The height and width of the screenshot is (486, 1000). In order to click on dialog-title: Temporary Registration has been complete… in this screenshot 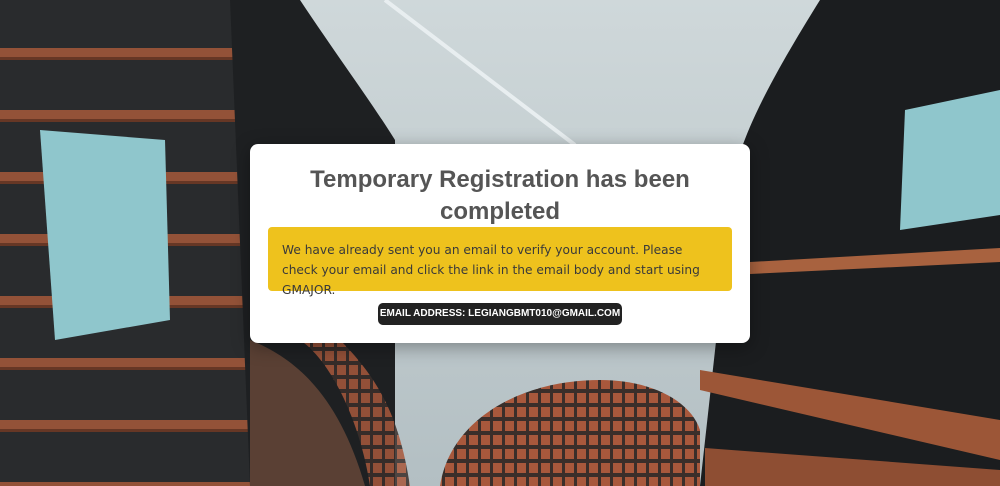, I will do `click(500, 195)`.